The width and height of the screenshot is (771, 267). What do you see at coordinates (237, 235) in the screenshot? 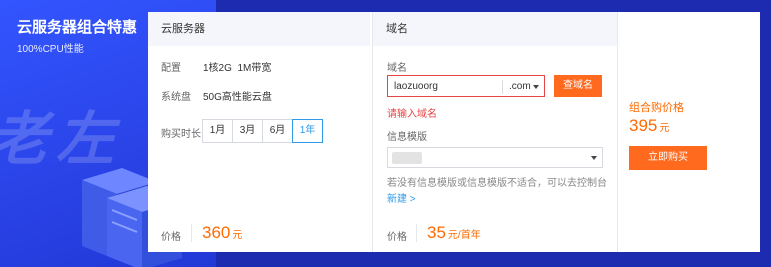
I see `server-price-unit: 元` at bounding box center [237, 235].